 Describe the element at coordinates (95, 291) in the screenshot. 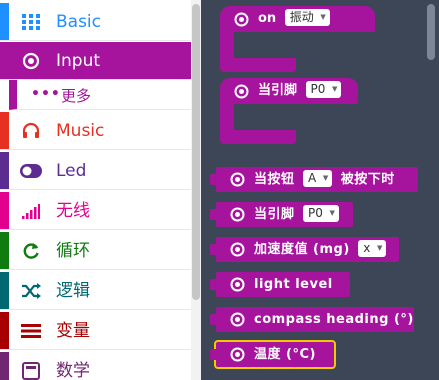

I see `category-logic: 逻辑` at that location.